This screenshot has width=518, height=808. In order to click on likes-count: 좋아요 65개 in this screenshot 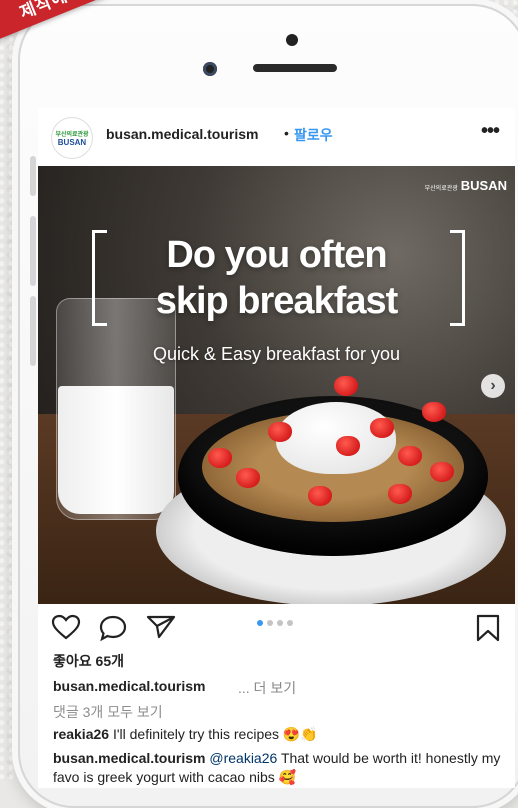, I will do `click(88, 661)`.